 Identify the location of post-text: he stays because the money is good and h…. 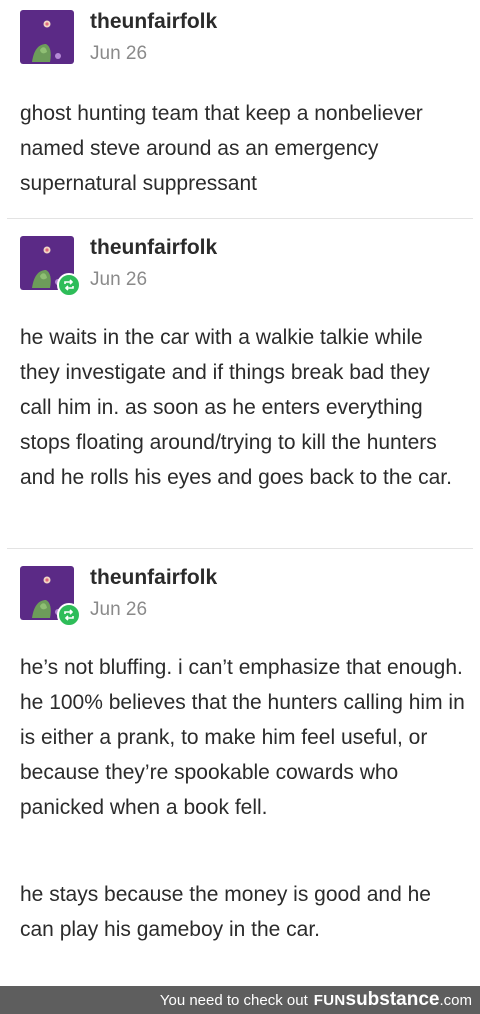
(225, 912).